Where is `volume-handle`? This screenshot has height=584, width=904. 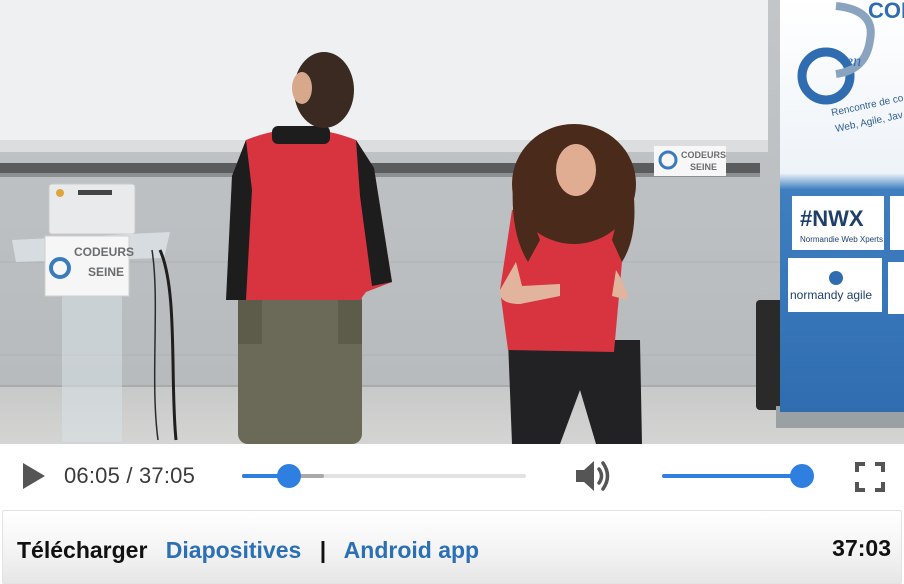
volume-handle is located at coordinates (802, 476).